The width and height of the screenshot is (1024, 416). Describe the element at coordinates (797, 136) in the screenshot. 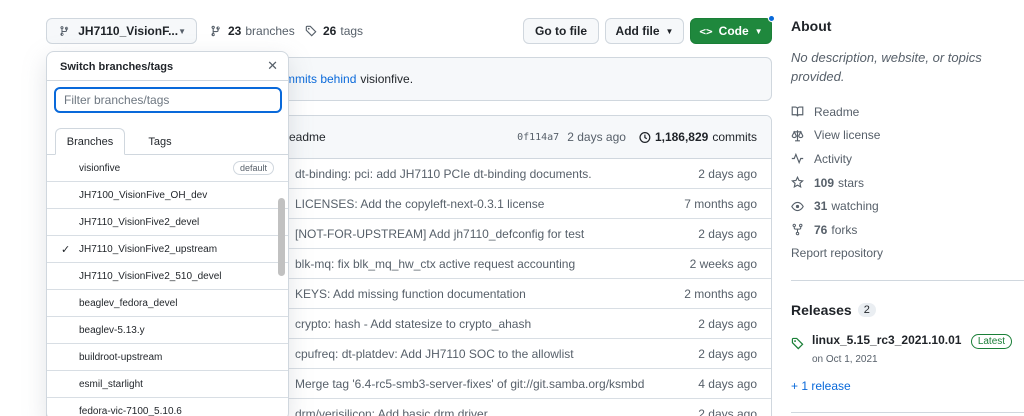

I see `law-icon` at that location.